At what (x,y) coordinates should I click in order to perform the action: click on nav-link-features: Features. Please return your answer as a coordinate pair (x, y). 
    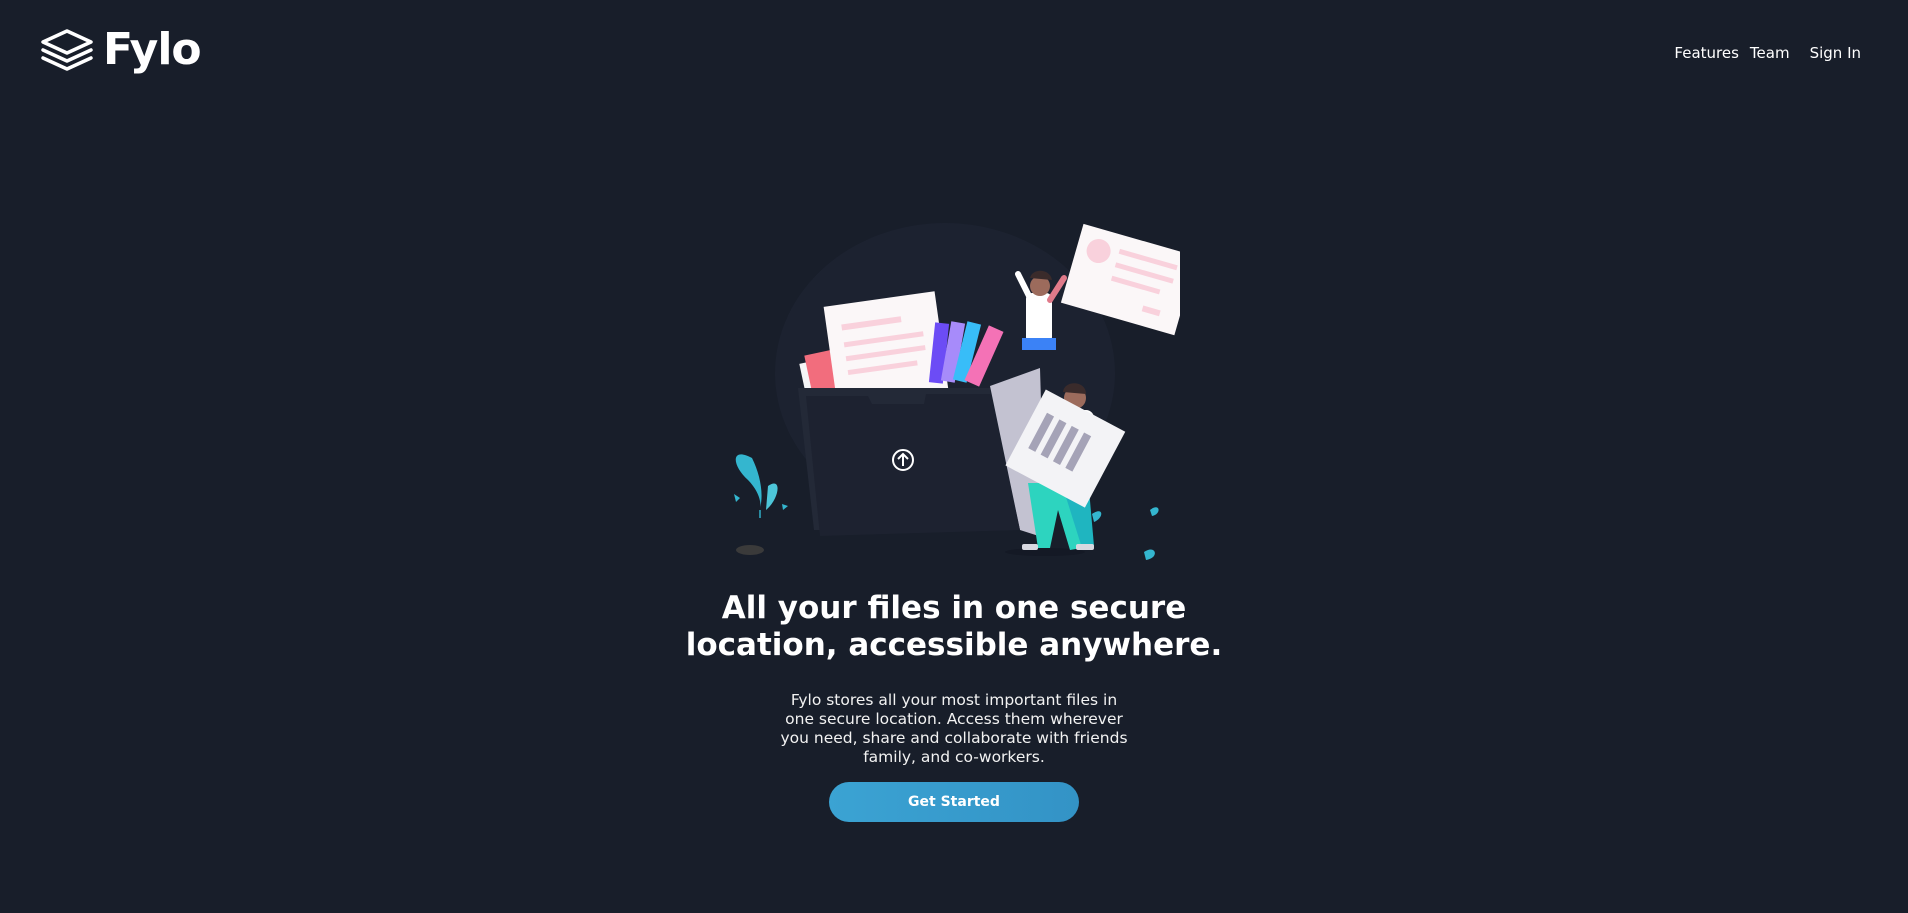
    Looking at the image, I should click on (1706, 53).